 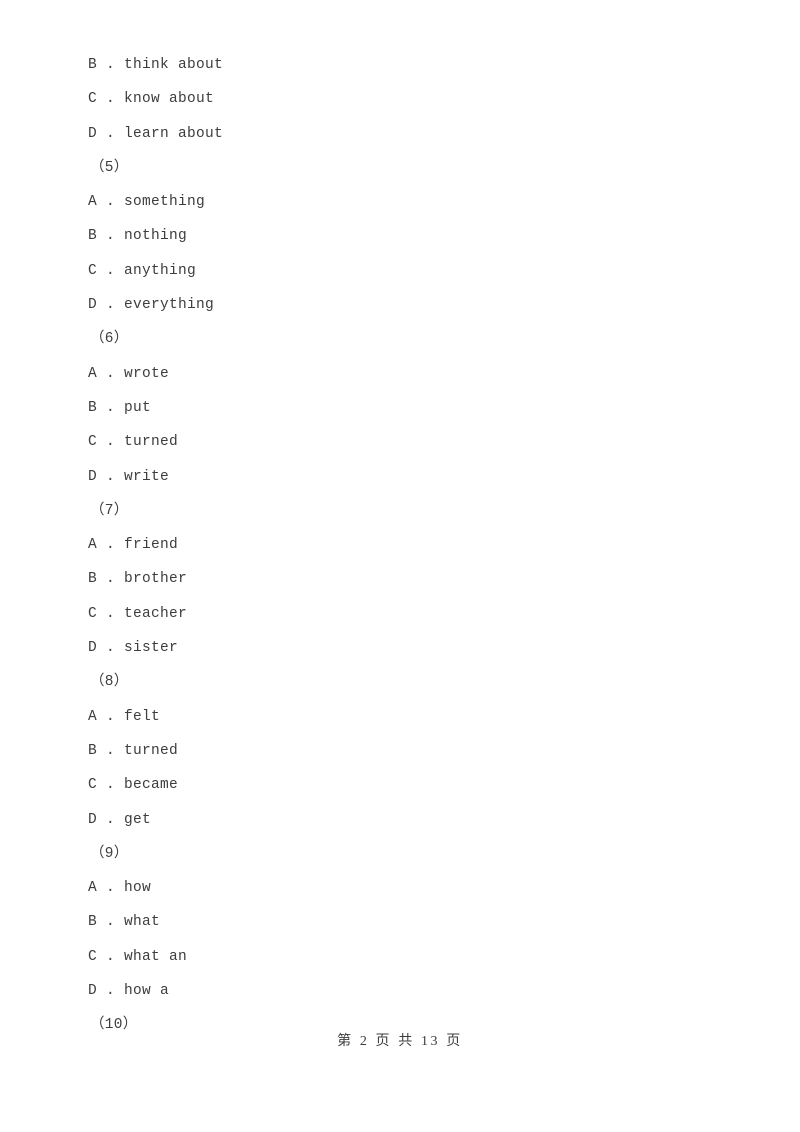 What do you see at coordinates (400, 717) in the screenshot?
I see `answer-option: A . felt` at bounding box center [400, 717].